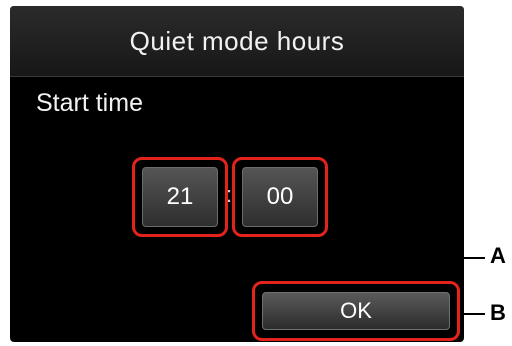 This screenshot has height=346, width=512. I want to click on hour-highlight-box: 21, so click(180, 197).